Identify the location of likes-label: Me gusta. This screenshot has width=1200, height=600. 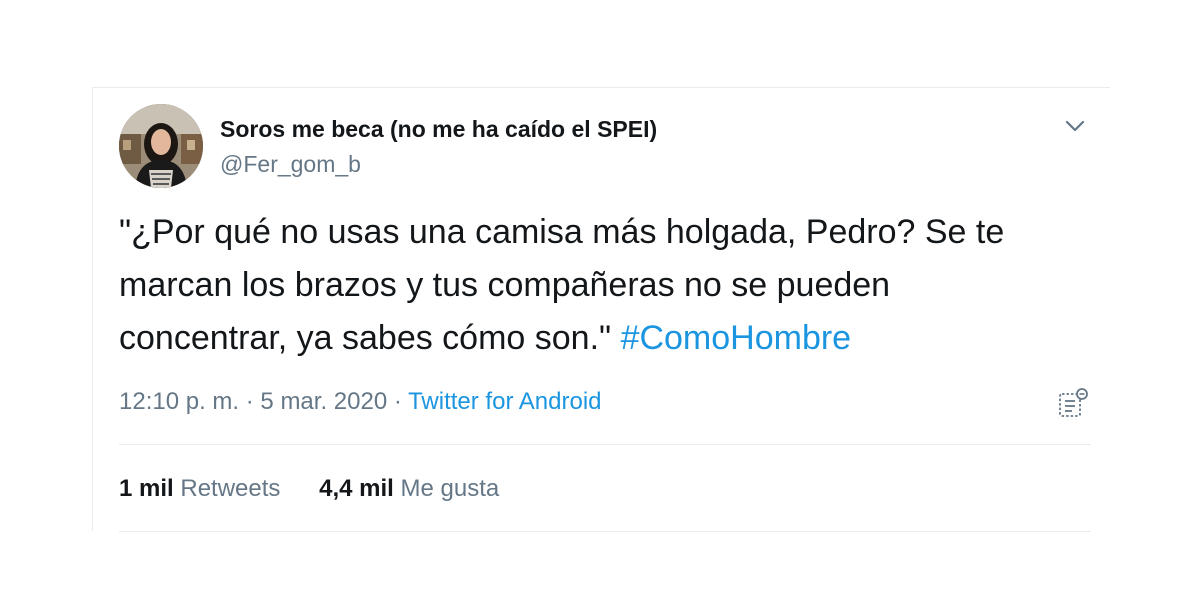
(450, 488).